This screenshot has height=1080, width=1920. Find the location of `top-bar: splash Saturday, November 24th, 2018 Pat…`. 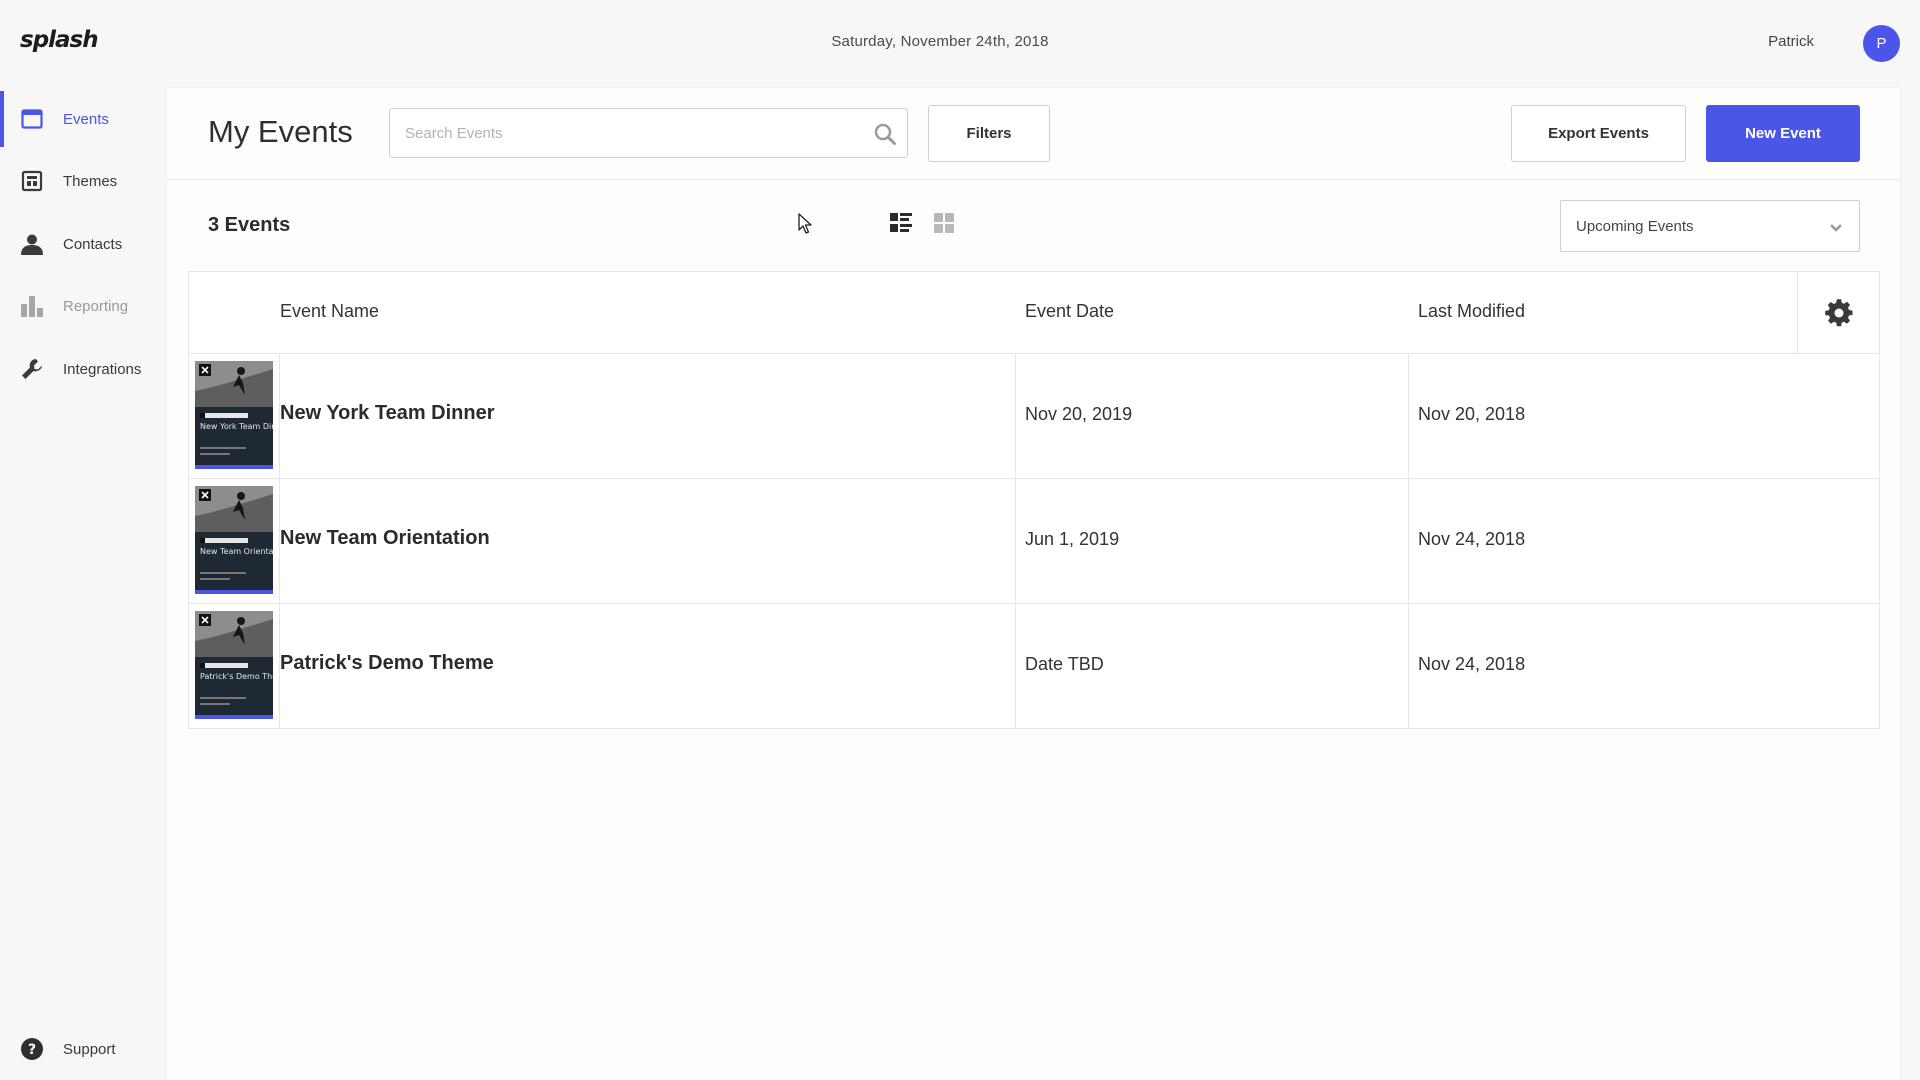

top-bar: splash Saturday, November 24th, 2018 Pat… is located at coordinates (960, 43).